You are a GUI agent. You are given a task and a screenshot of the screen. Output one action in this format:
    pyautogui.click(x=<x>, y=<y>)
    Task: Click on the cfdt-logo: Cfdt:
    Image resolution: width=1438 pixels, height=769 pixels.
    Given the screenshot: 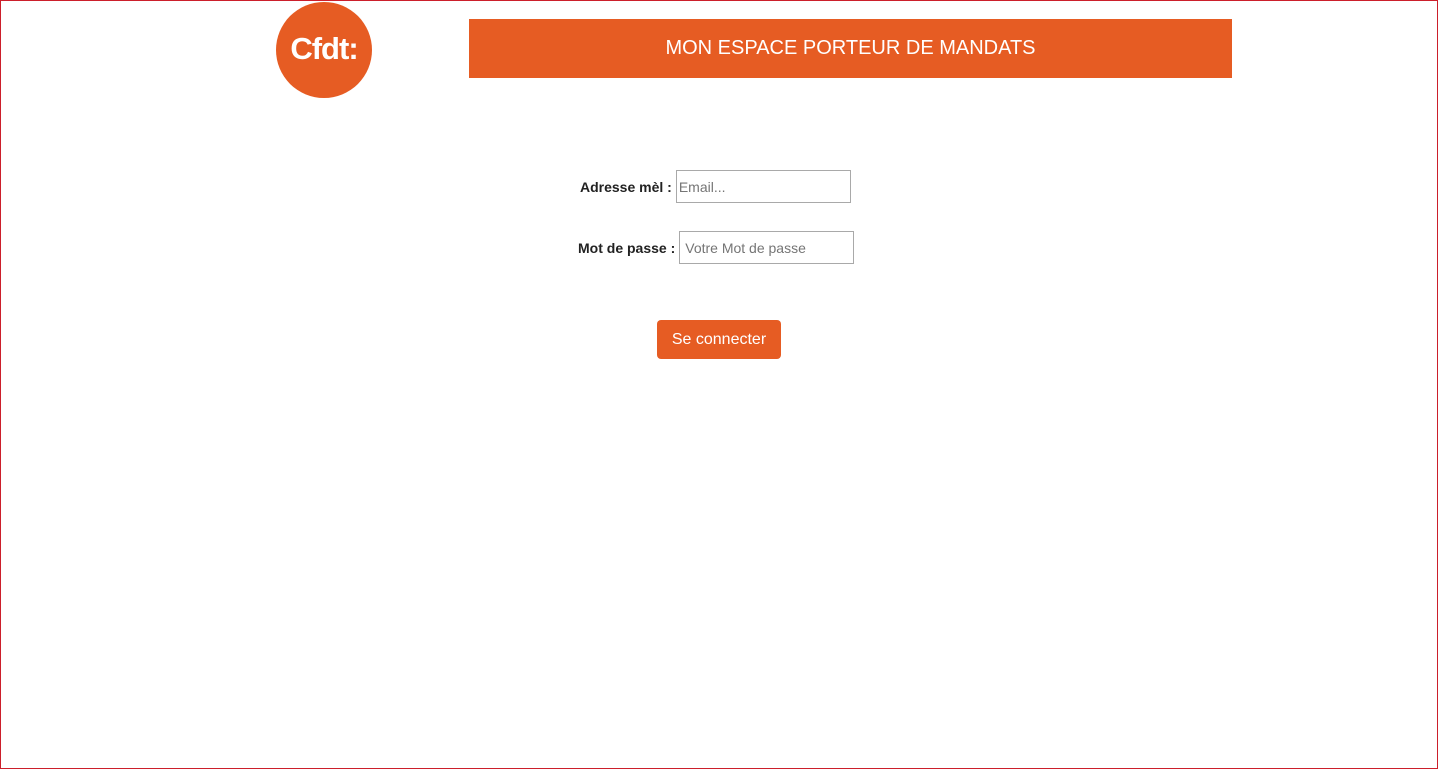 What is the action you would take?
    pyautogui.click(x=324, y=50)
    